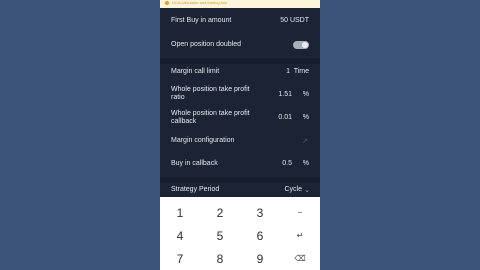  I want to click on key-9: 9, so click(260, 259).